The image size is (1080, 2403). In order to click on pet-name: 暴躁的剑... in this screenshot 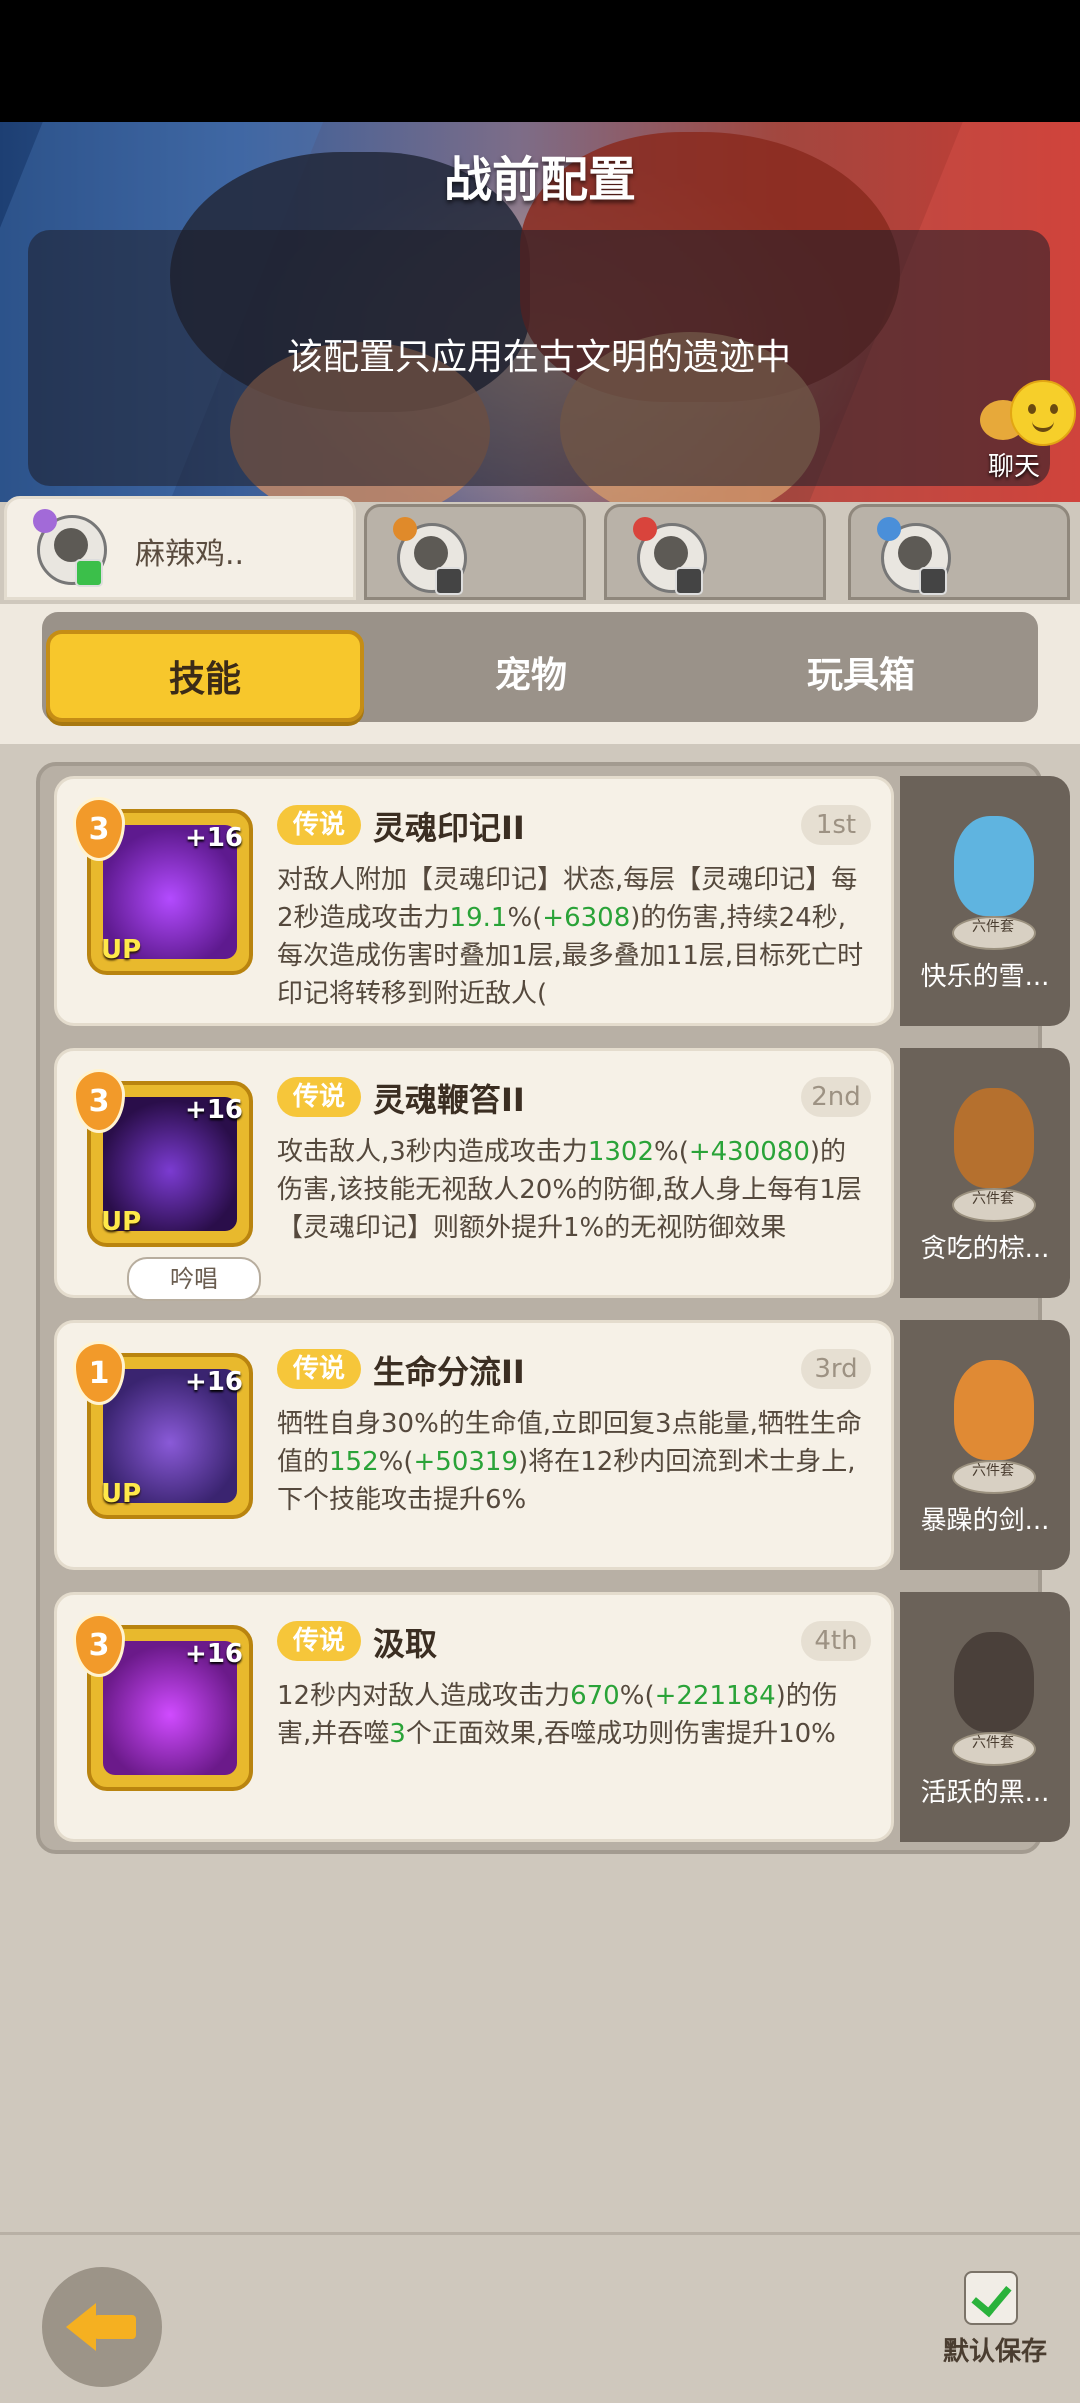, I will do `click(985, 1521)`.